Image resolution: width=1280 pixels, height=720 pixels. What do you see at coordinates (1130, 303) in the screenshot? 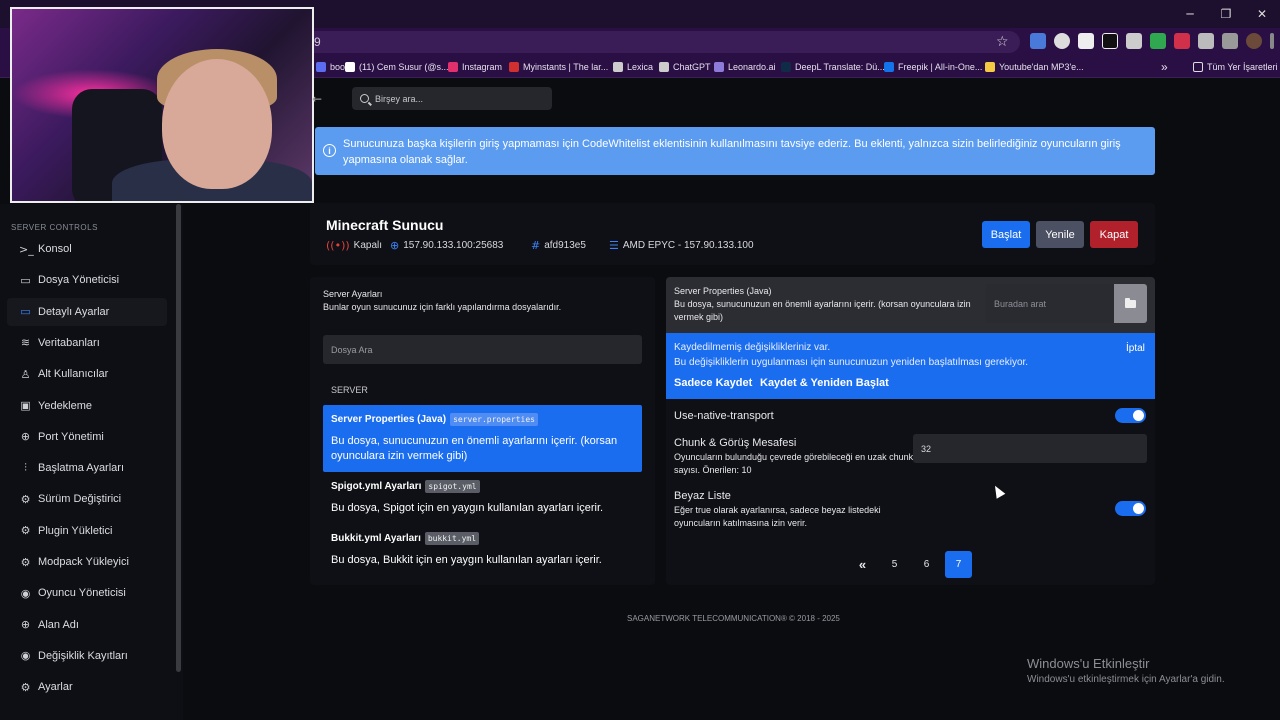
I see `open-folder-button` at bounding box center [1130, 303].